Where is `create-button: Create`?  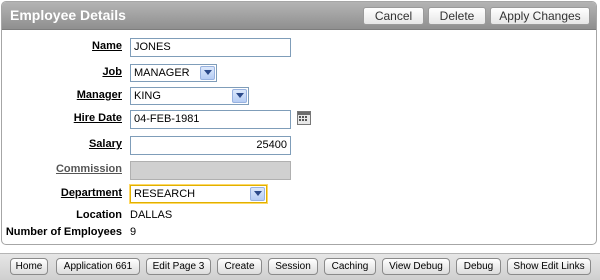
create-button: Create is located at coordinates (239, 266).